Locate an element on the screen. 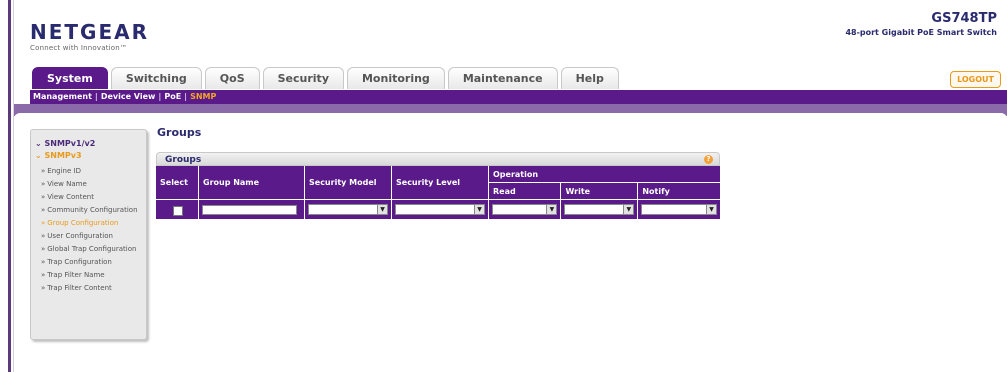 This screenshot has height=372, width=1007. logout-button: LOGOUT is located at coordinates (975, 79).